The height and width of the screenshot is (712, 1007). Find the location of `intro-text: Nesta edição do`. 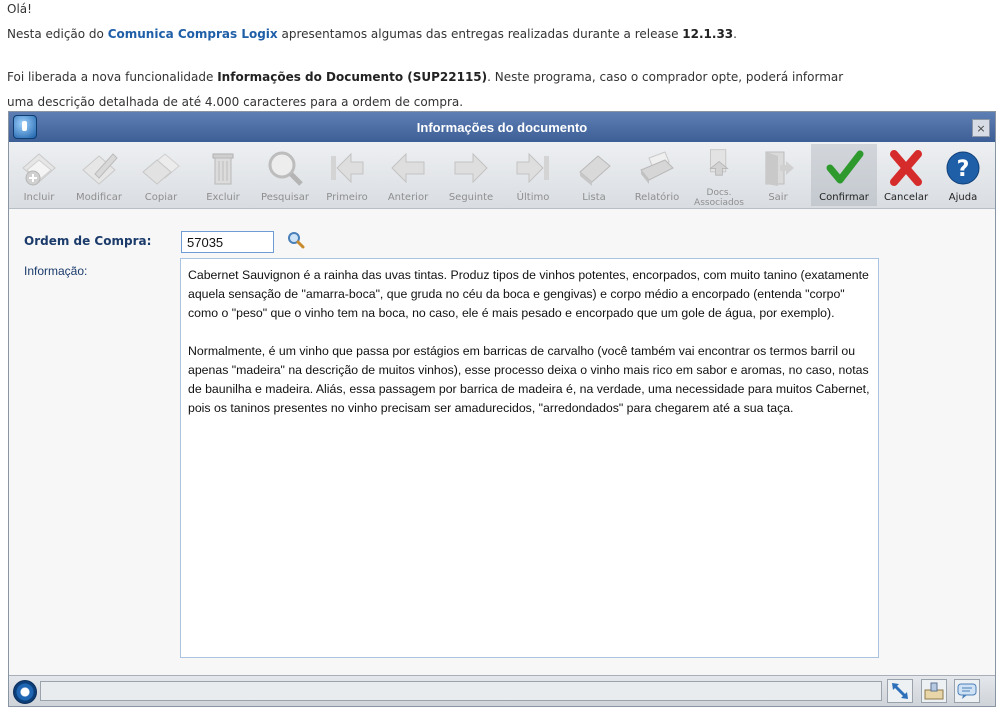

intro-text: Nesta edição do is located at coordinates (57, 34).